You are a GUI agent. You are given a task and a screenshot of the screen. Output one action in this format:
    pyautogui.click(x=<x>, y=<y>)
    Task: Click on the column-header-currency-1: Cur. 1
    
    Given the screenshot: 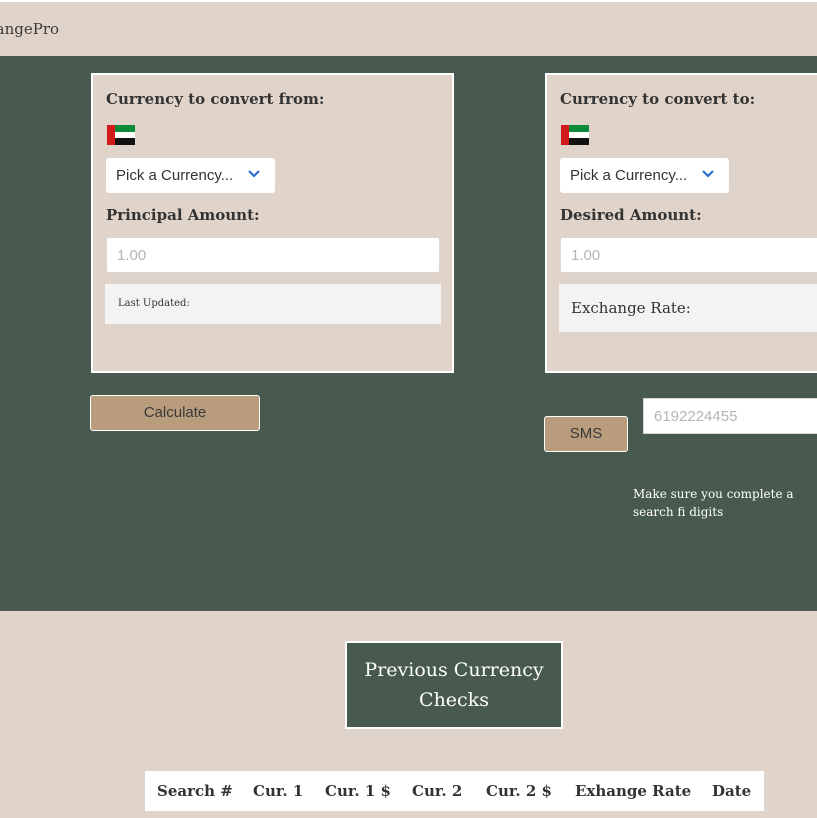 What is the action you would take?
    pyautogui.click(x=278, y=791)
    